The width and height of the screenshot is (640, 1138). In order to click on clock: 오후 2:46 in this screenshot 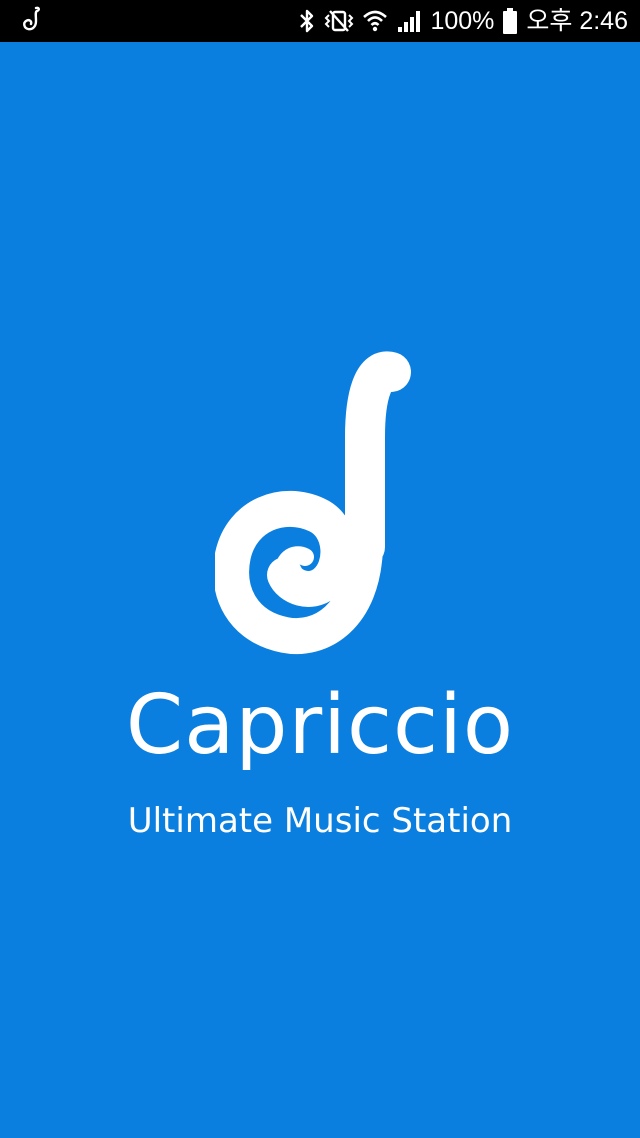, I will do `click(577, 20)`.